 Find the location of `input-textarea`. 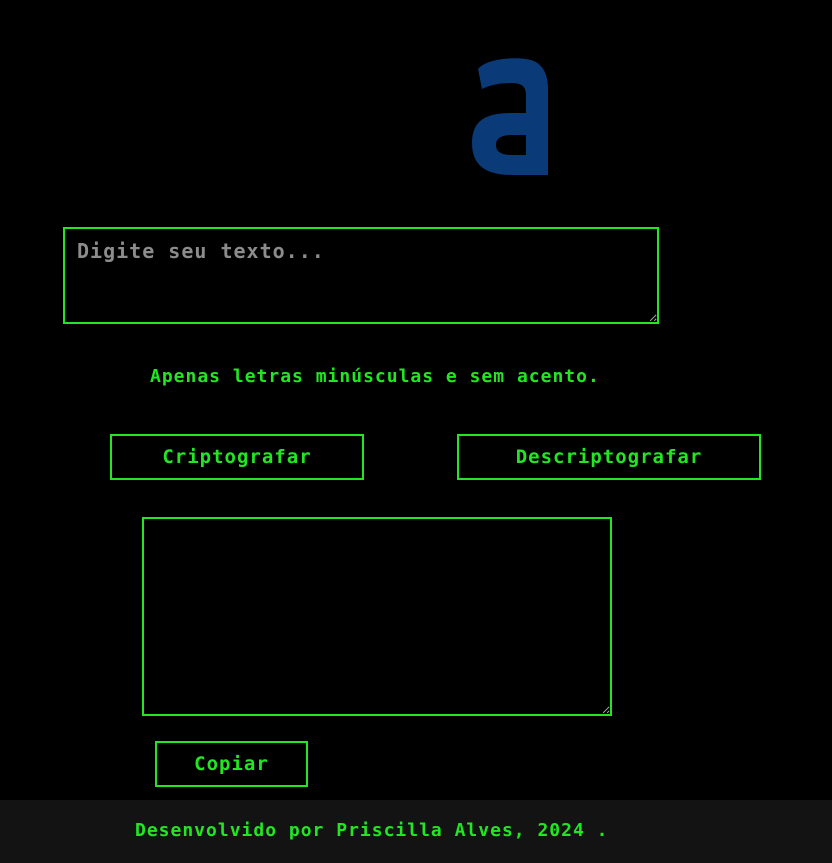

input-textarea is located at coordinates (361, 275).